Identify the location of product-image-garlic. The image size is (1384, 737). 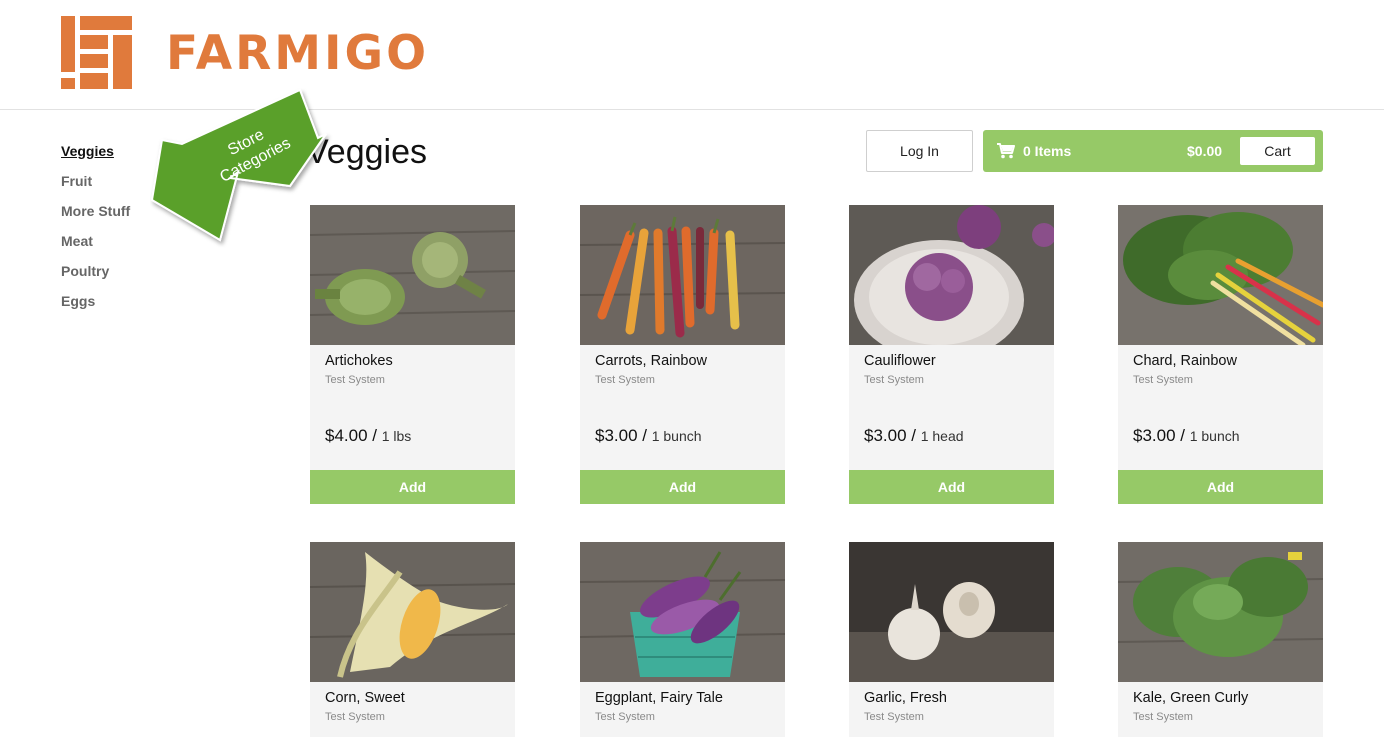
(951, 612).